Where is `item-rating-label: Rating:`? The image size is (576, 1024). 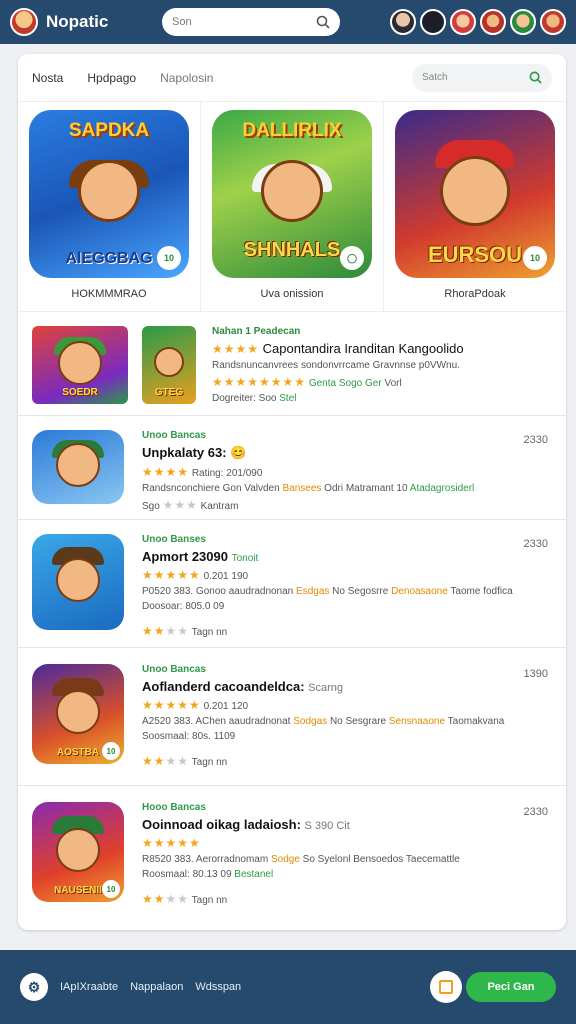 item-rating-label: Rating: is located at coordinates (207, 473).